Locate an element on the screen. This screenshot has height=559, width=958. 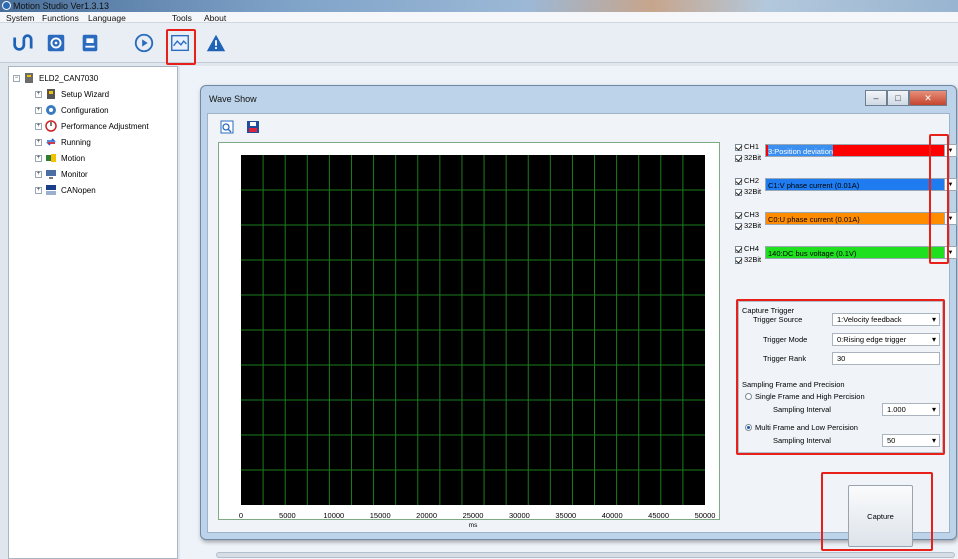
tree-item-canopen: + CANopen is located at coordinates (65, 190).